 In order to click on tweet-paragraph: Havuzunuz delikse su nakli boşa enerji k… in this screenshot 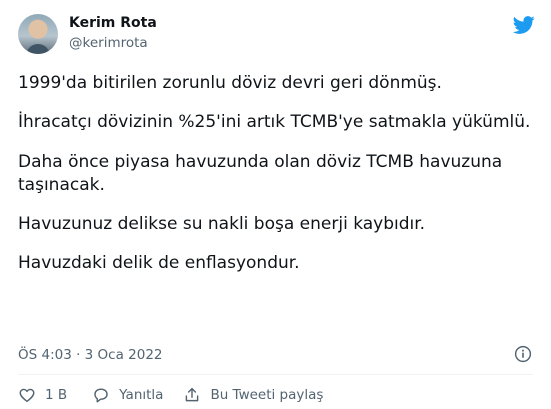, I will do `click(222, 224)`.